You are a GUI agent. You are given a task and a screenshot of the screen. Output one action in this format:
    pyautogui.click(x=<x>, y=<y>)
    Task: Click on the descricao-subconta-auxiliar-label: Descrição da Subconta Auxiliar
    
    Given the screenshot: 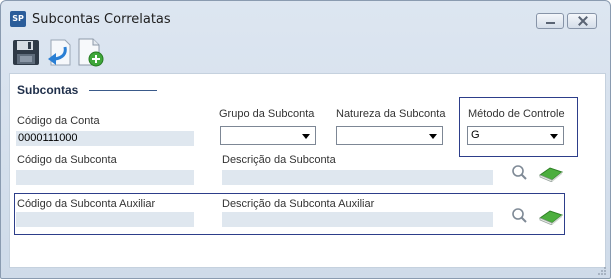 What is the action you would take?
    pyautogui.click(x=298, y=204)
    